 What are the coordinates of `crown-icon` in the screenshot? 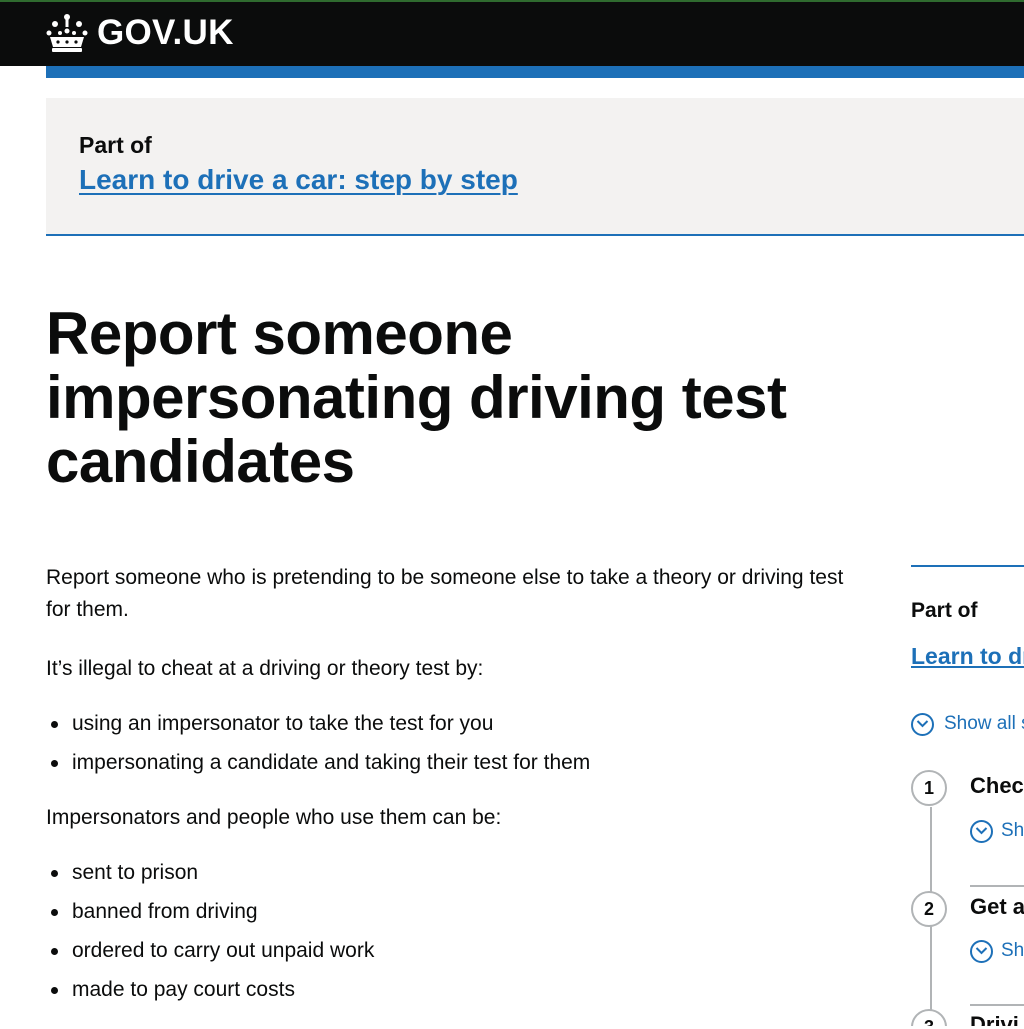 It's located at (67, 33).